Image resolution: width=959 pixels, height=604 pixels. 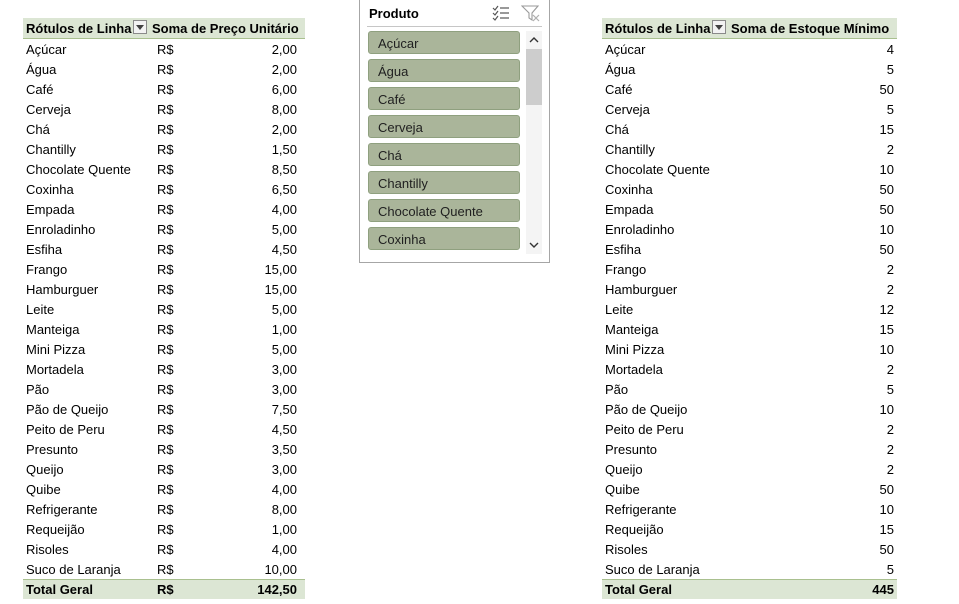 I want to click on slicer-item: Água, so click(x=444, y=70).